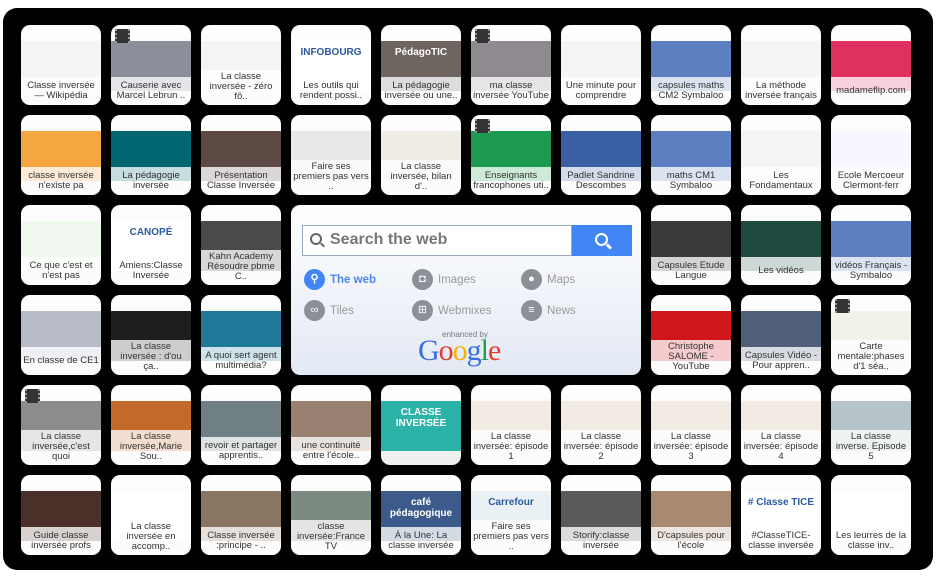 The height and width of the screenshot is (577, 945). I want to click on tile-label: Une minute pour comprendre, so click(601, 91).